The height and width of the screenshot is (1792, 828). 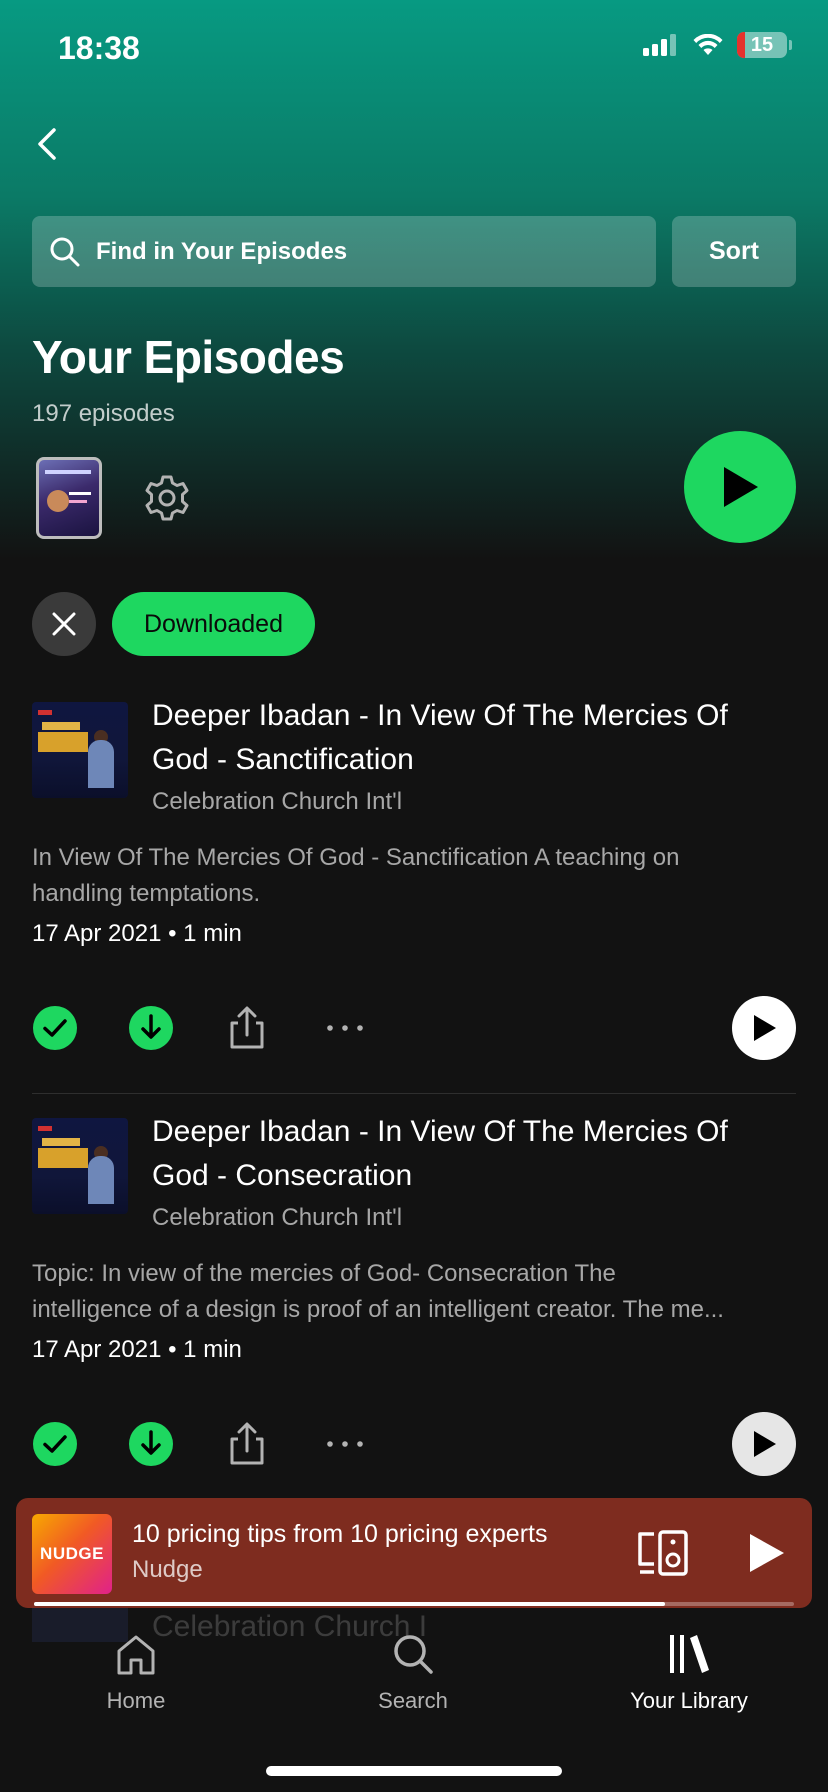 I want to click on status-time: 18:38, so click(x=99, y=48).